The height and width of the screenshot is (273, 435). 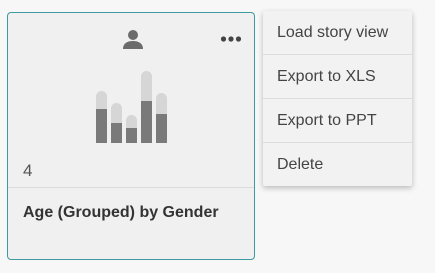 What do you see at coordinates (131, 187) in the screenshot?
I see `card-divider` at bounding box center [131, 187].